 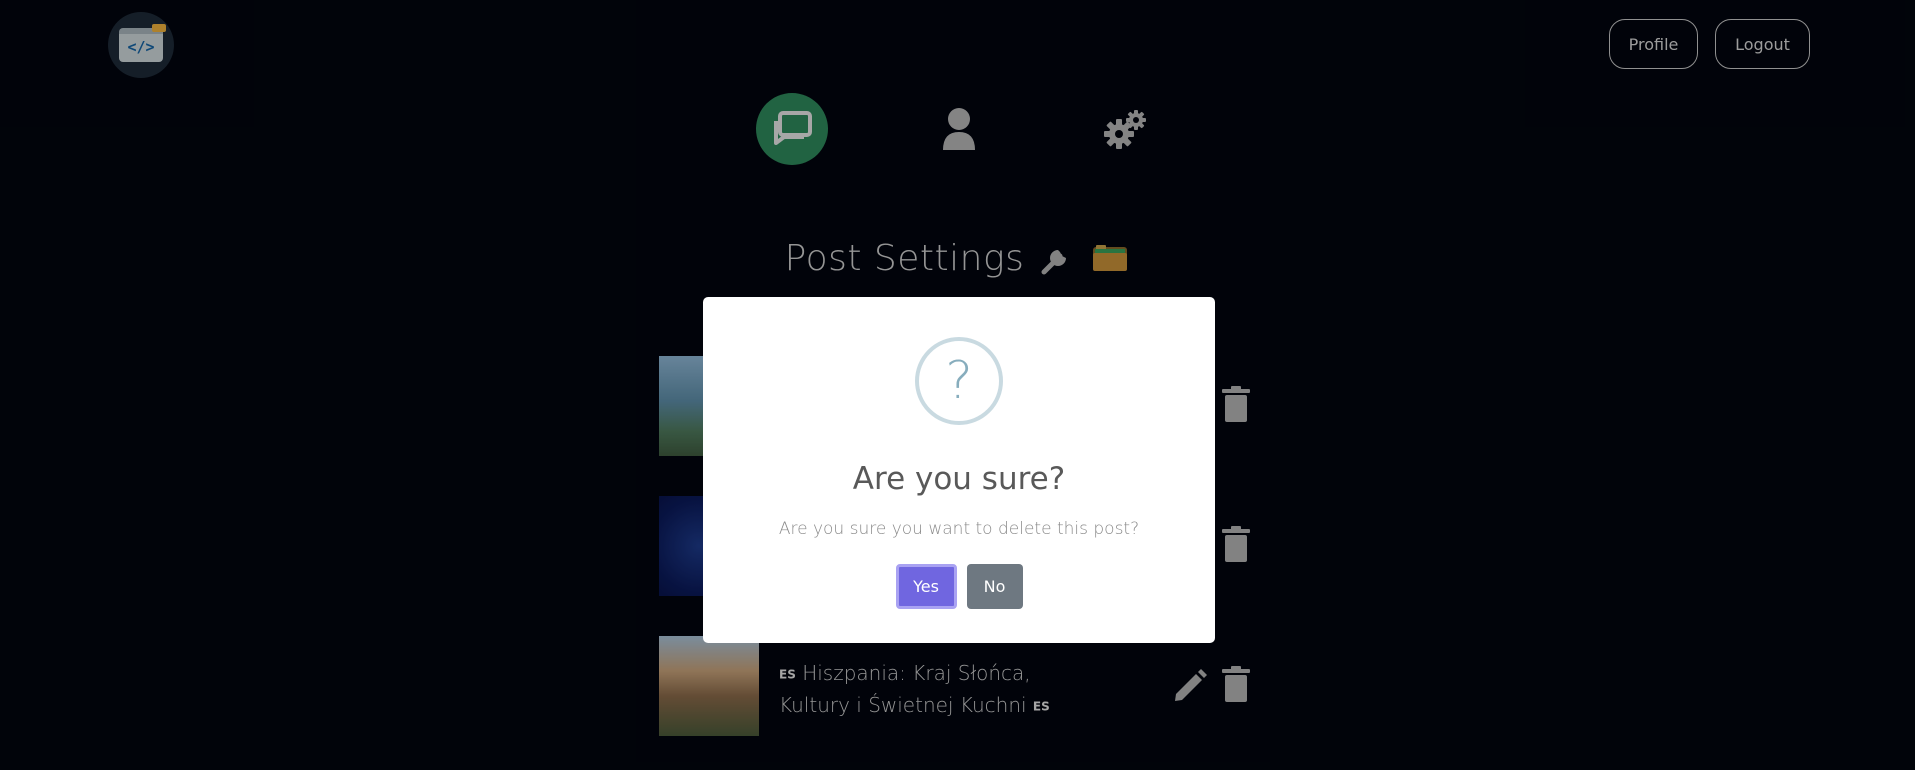 I want to click on cancel-no-button: No, so click(x=994, y=586).